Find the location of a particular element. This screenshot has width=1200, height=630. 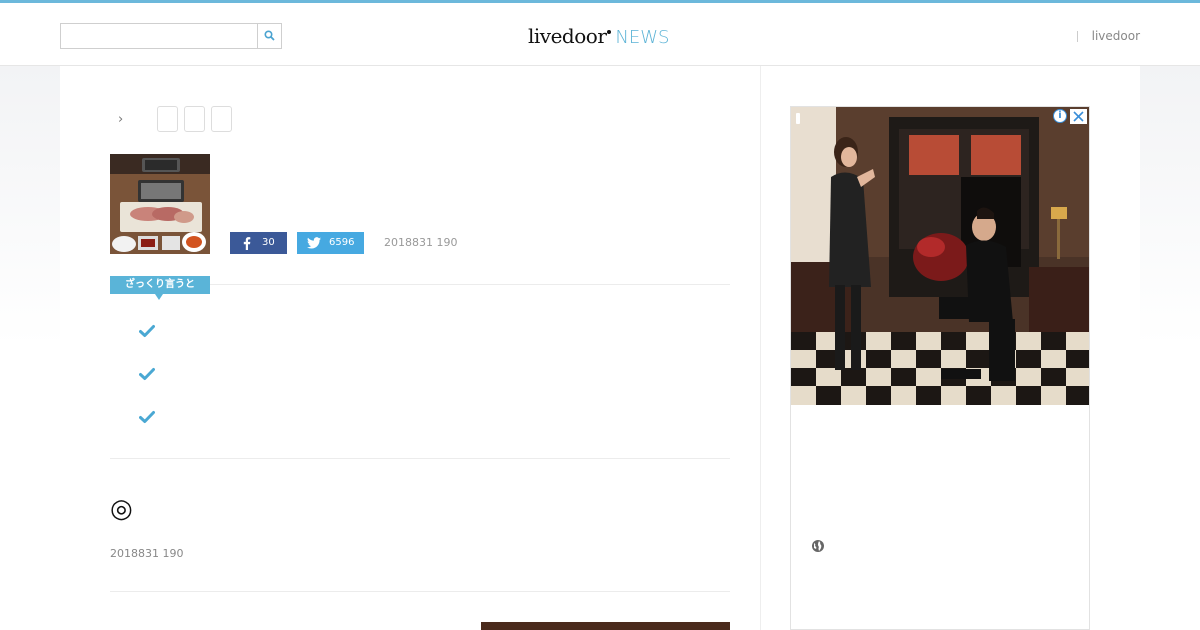

article-date: 2018831 190 is located at coordinates (147, 553).